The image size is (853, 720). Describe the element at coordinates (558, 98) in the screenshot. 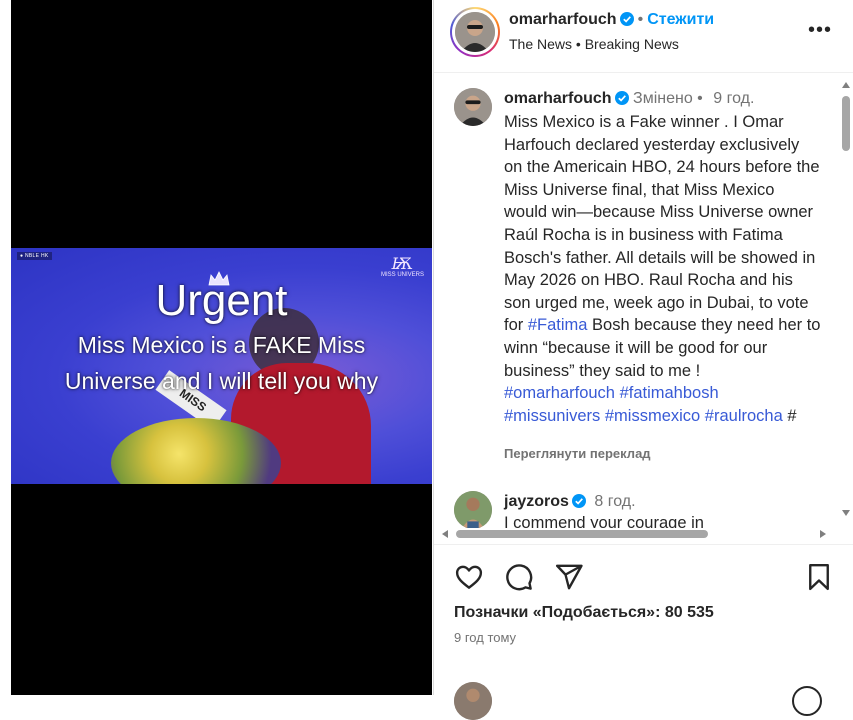

I see `caption-username: omarharfouch` at that location.